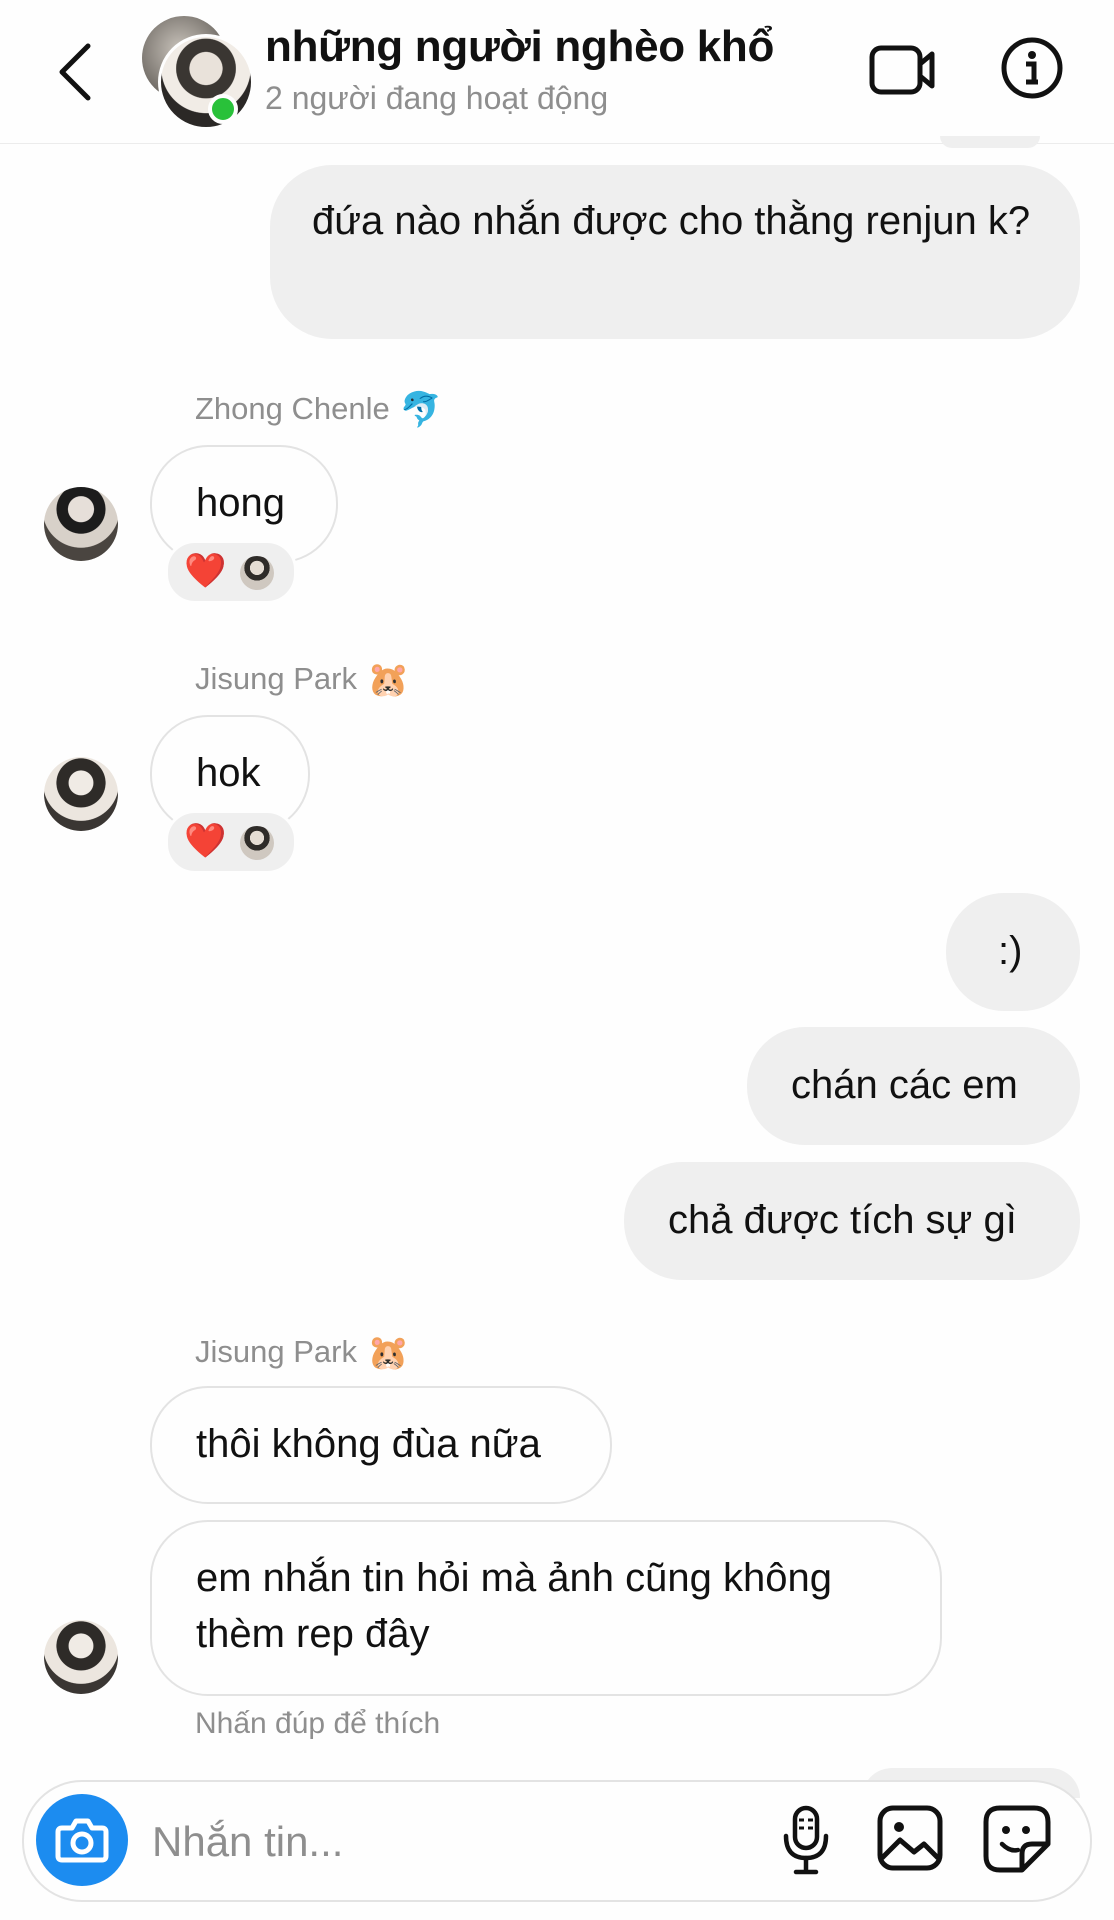 Image resolution: width=1114 pixels, height=1920 pixels. I want to click on message-text: hok, so click(228, 773).